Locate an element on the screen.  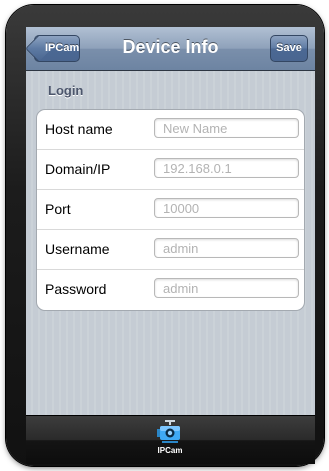
tab-ipcam: IPCam is located at coordinates (170, 440).